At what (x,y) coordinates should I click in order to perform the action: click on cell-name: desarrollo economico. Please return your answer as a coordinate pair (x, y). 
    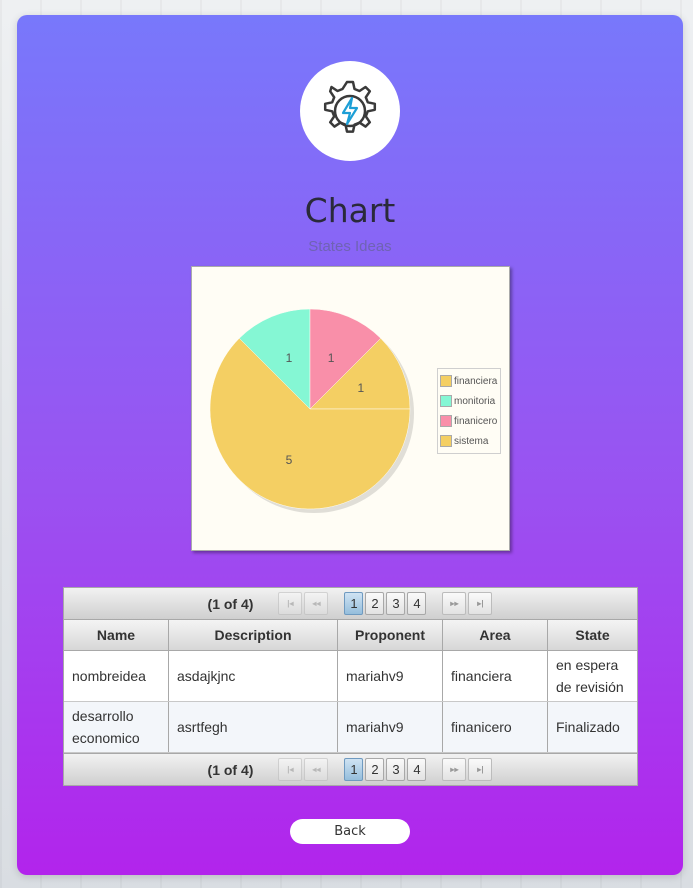
    Looking at the image, I should click on (116, 727).